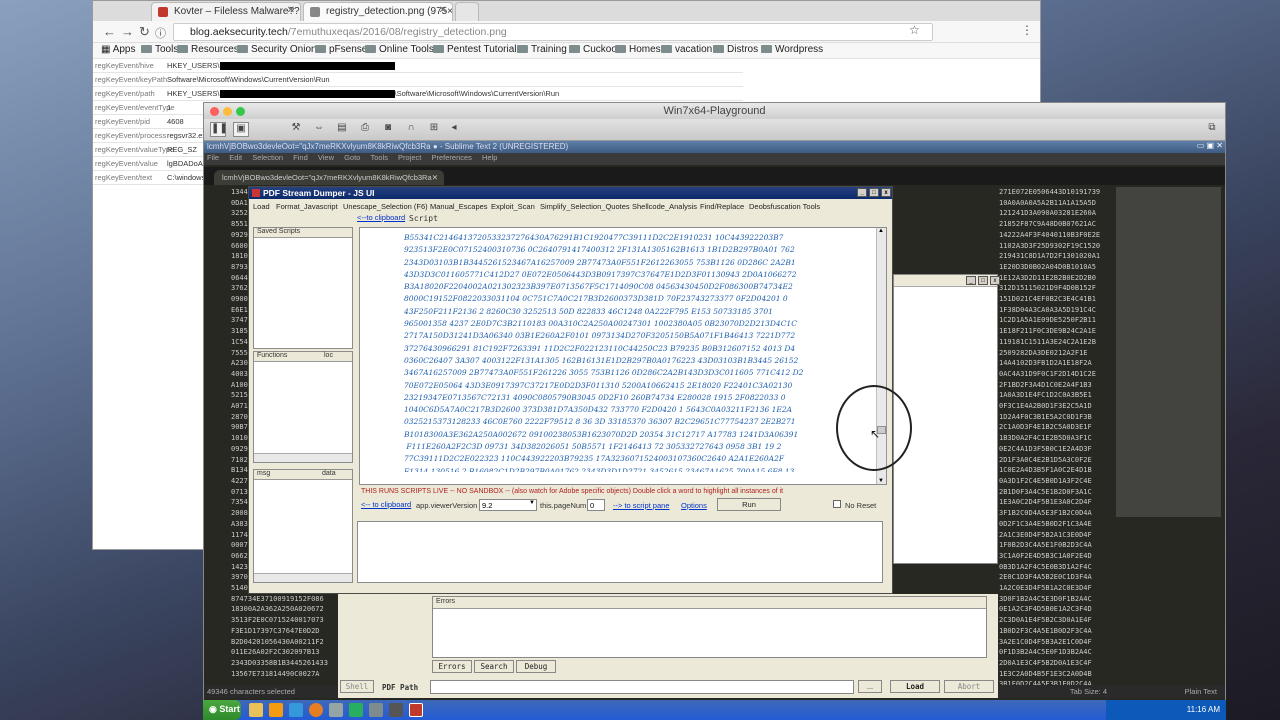  What do you see at coordinates (489, 157) in the screenshot?
I see `menu-help: Help` at bounding box center [489, 157].